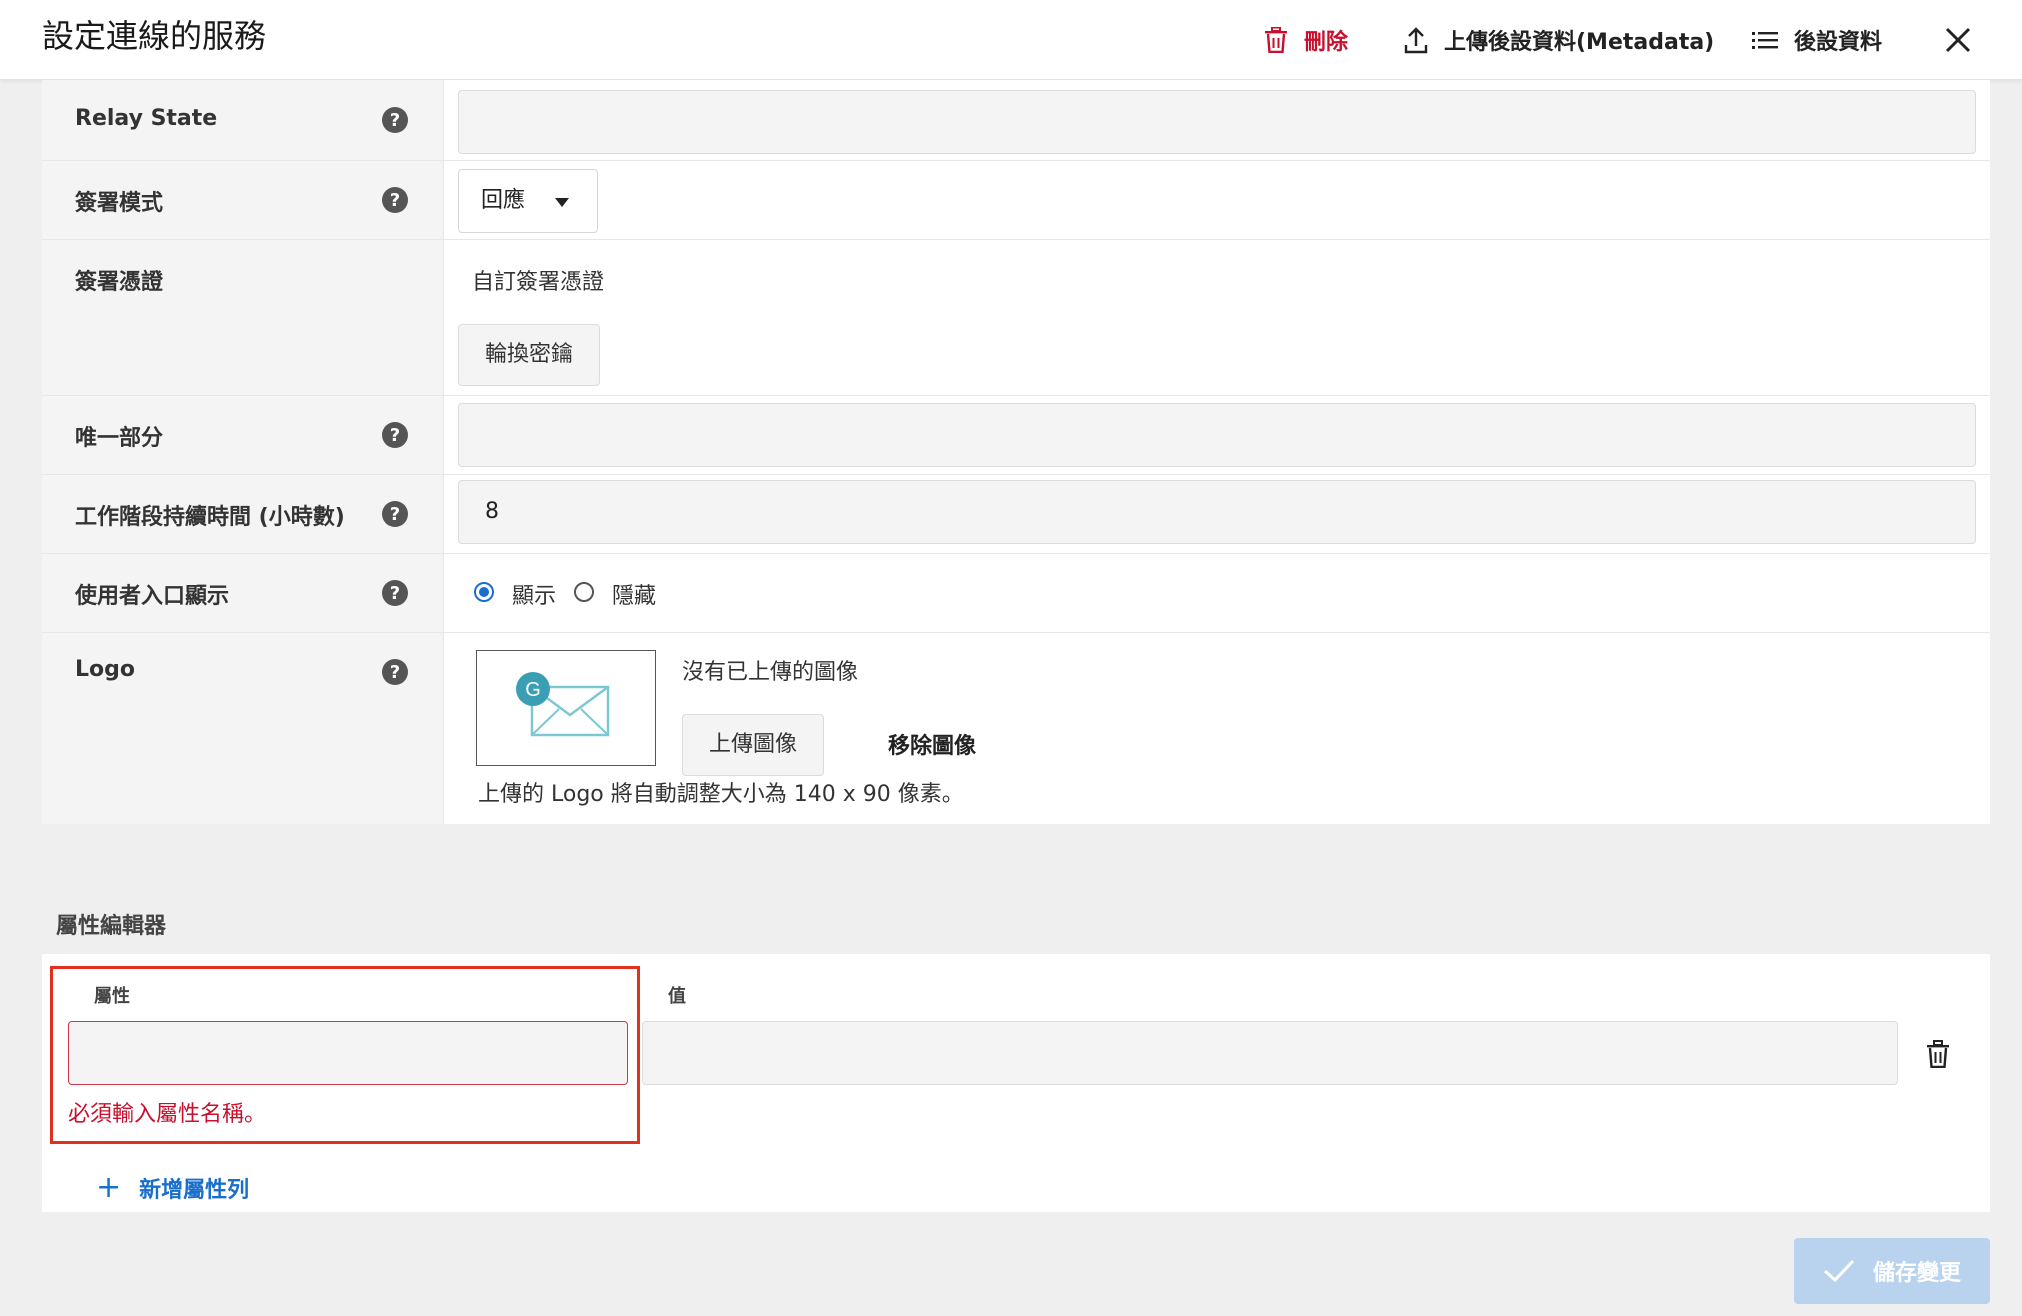 Image resolution: width=2022 pixels, height=1316 pixels. I want to click on attribute-value-input, so click(1270, 1053).